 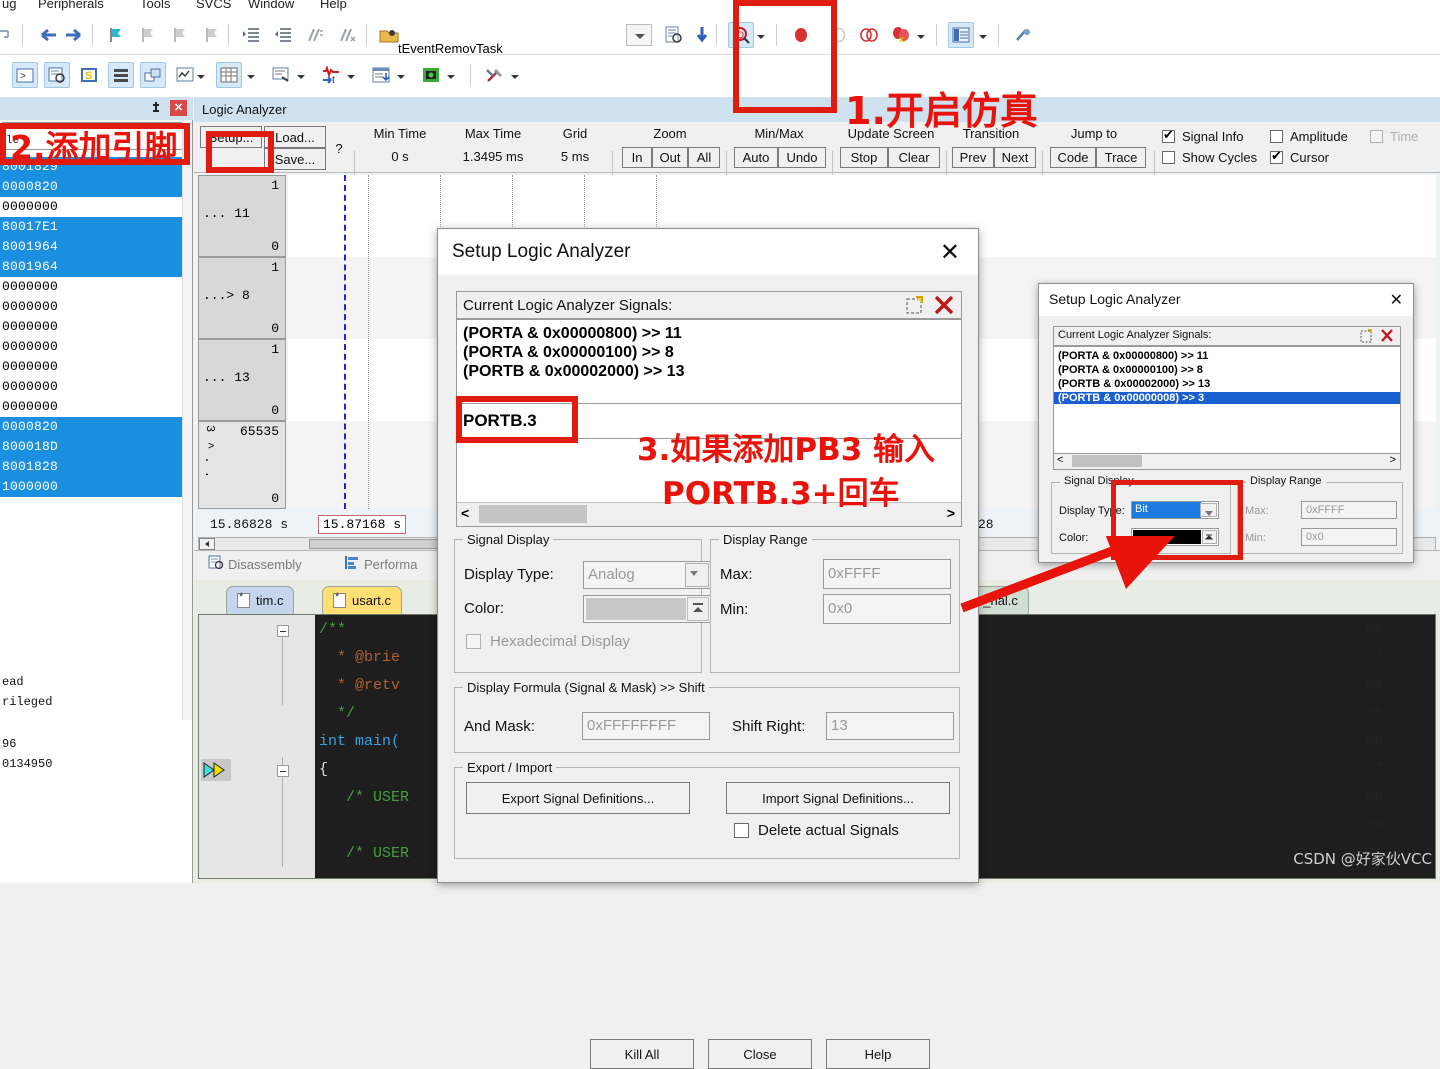 I want to click on code-line: * @retv, so click(x=359, y=685).